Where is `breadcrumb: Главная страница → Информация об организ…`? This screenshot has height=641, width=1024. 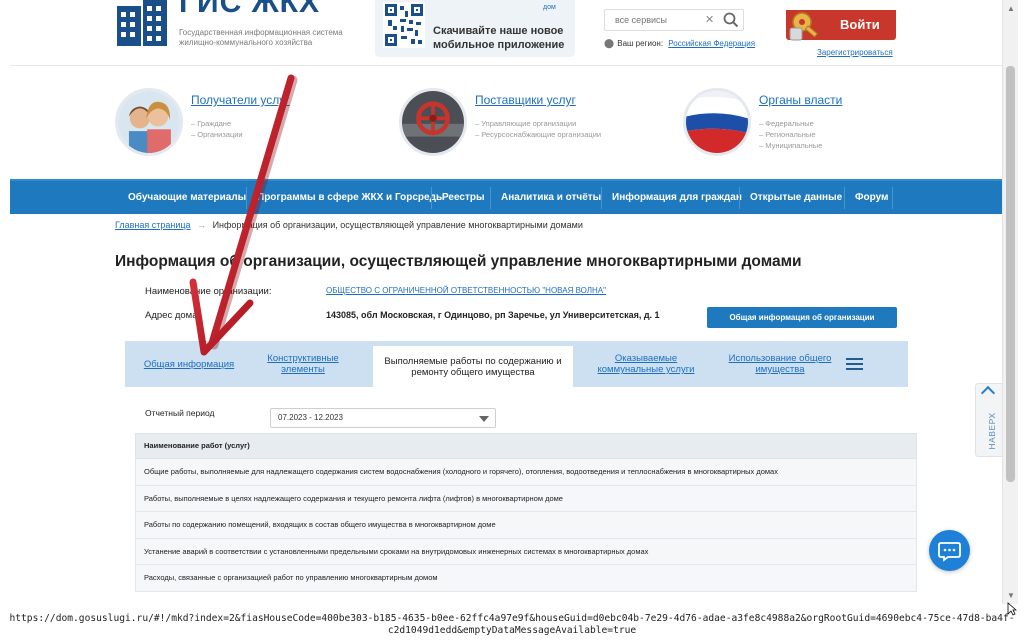
breadcrumb: Главная страница → Информация об организ… is located at coordinates (349, 225).